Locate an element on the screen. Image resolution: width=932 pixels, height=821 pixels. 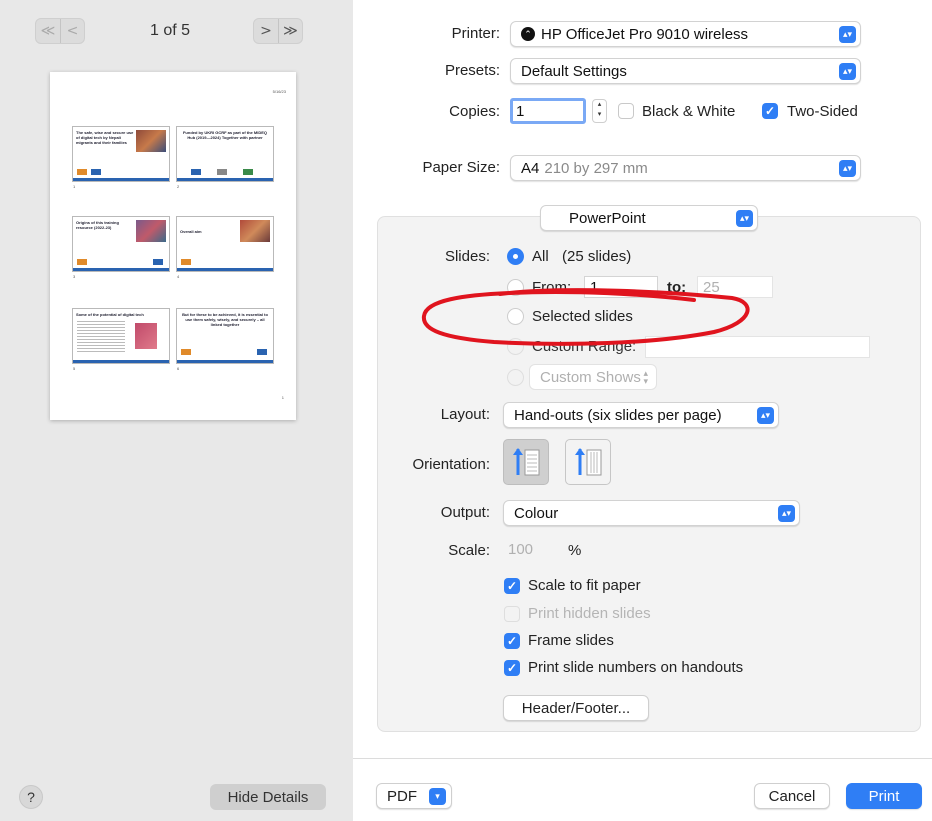
next-page-button: > is located at coordinates (266, 31).